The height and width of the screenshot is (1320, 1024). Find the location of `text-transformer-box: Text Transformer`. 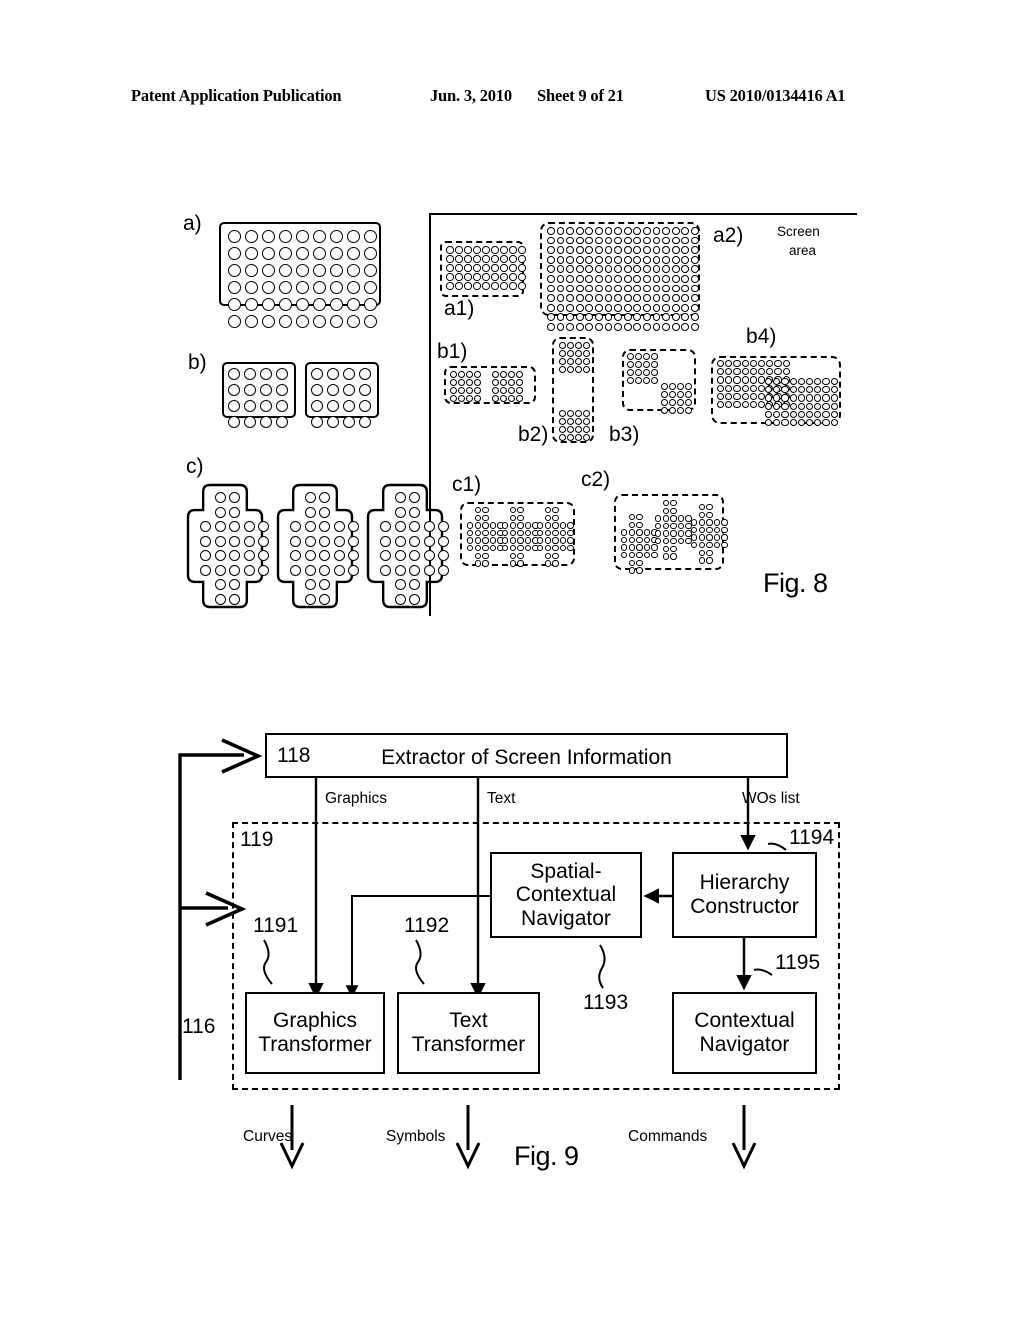

text-transformer-box: Text Transformer is located at coordinates (468, 1033).